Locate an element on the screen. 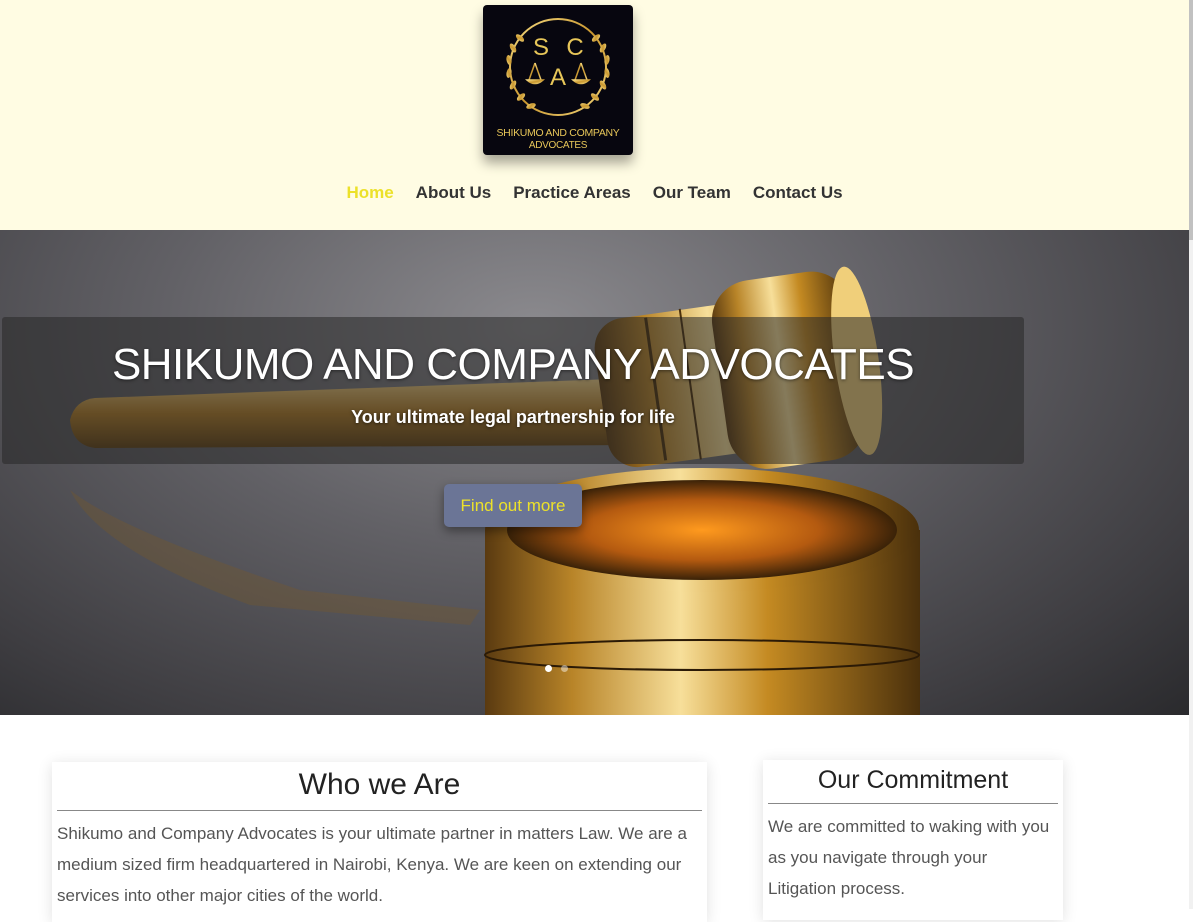 The height and width of the screenshot is (922, 1193). svg-text: A is located at coordinates (558, 77).